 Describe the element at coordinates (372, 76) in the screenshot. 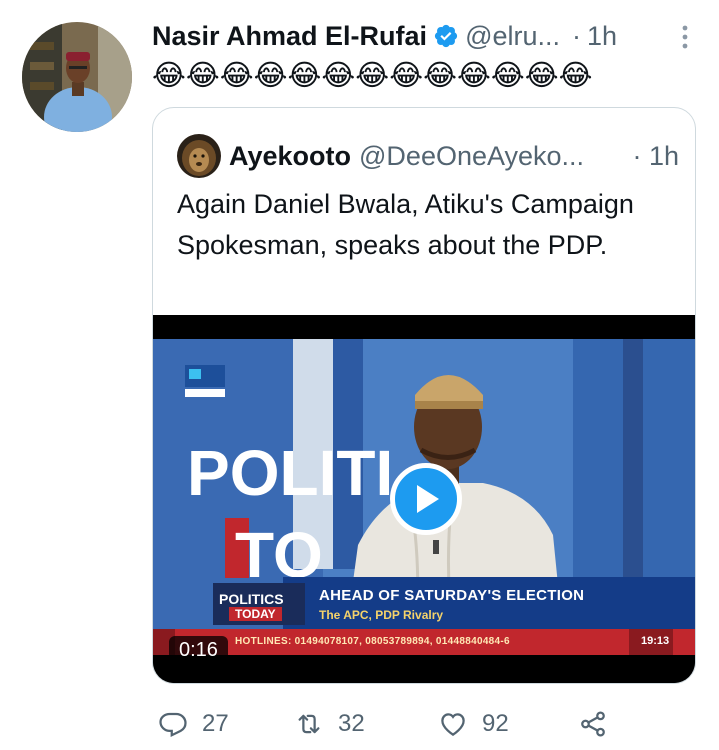

I see `tweet-text: 😂😂😂😂😂😂😂😂😂😂😂😂😂` at that location.